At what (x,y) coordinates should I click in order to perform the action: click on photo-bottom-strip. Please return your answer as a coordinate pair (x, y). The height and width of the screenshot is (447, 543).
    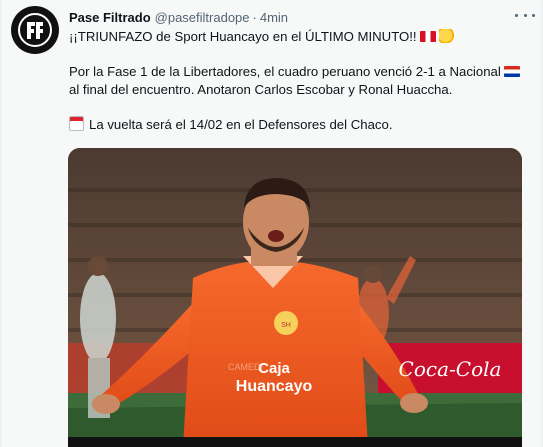
    Looking at the image, I should click on (295, 442).